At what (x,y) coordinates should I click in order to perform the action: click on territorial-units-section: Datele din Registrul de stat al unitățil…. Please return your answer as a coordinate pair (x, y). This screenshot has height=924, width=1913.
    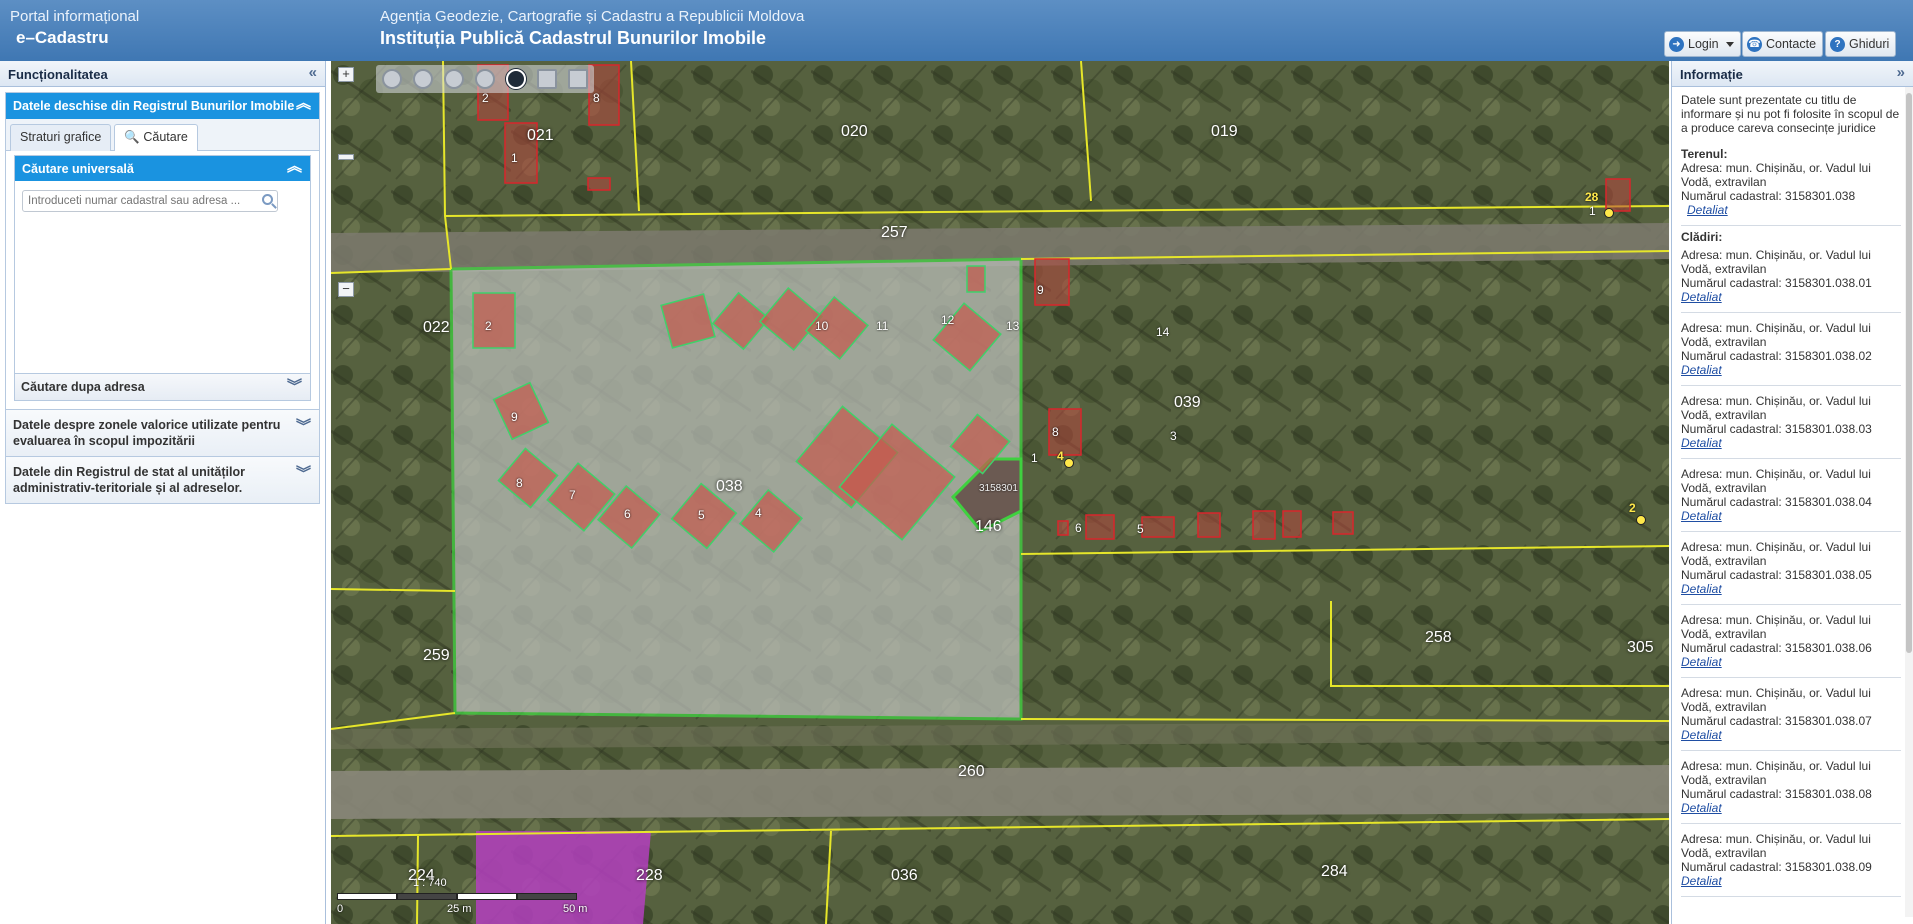
    Looking at the image, I should click on (162, 479).